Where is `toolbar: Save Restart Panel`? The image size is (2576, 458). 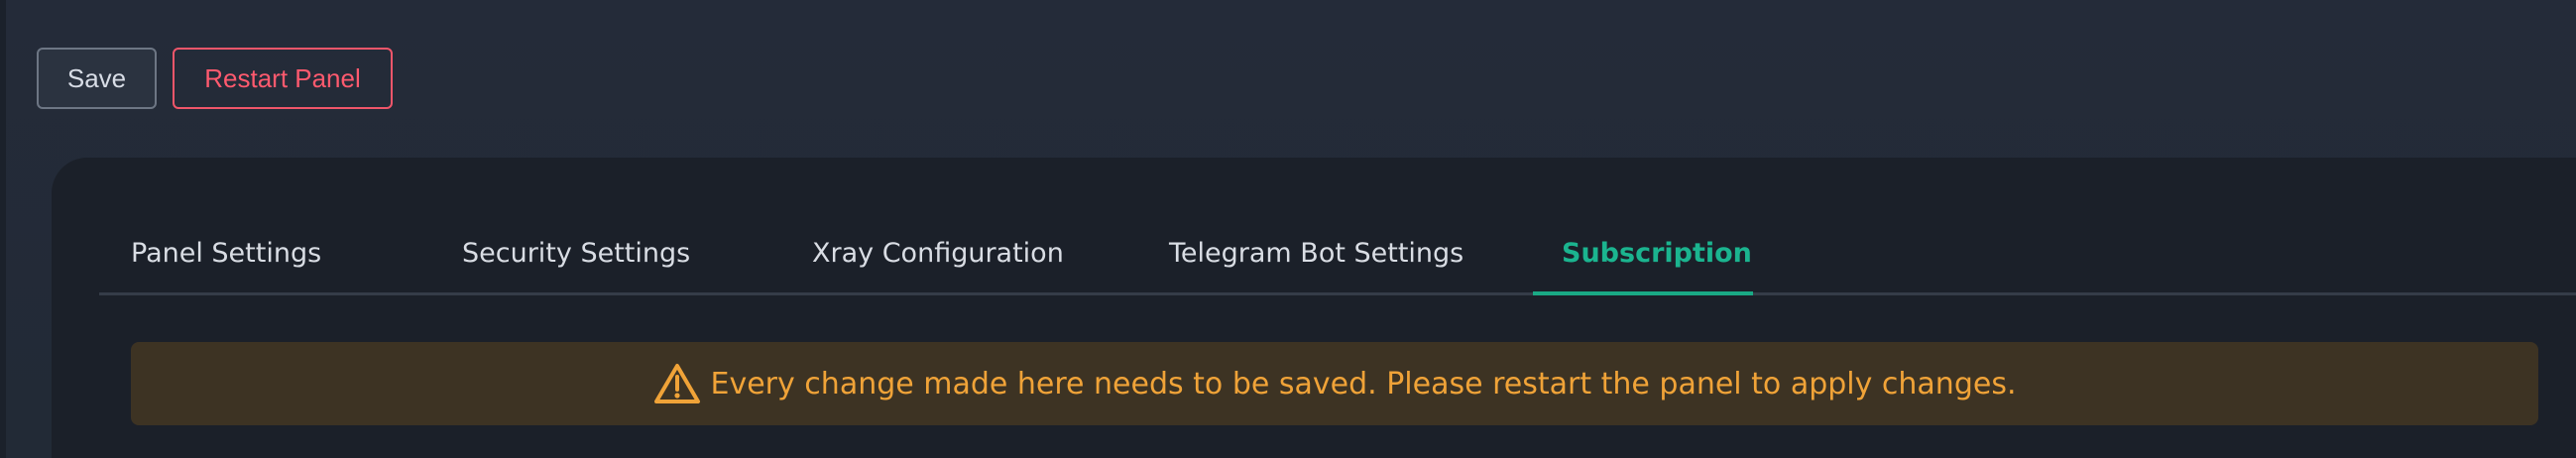 toolbar: Save Restart Panel is located at coordinates (215, 78).